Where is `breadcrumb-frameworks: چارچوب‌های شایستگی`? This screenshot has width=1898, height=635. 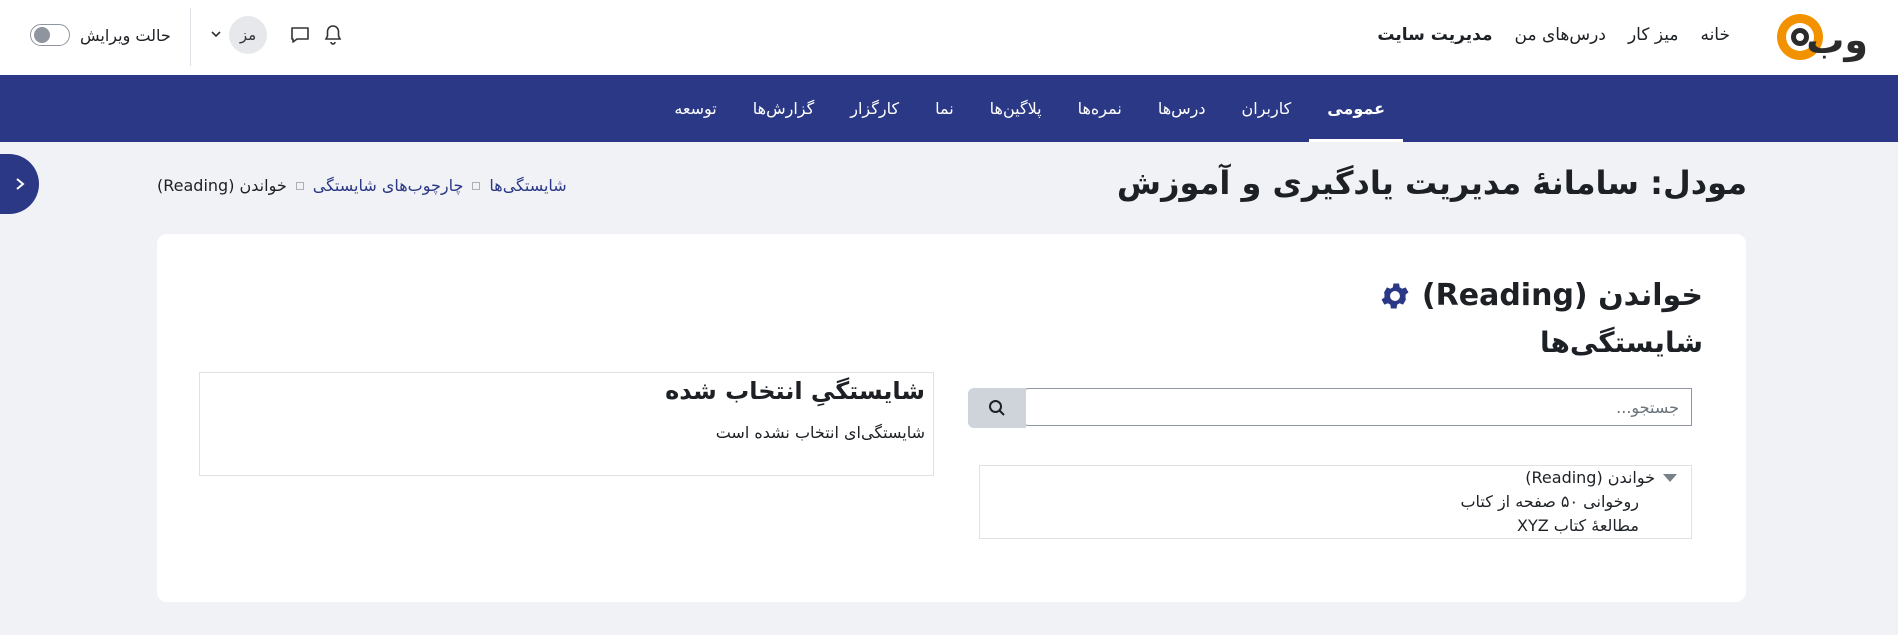 breadcrumb-frameworks: چارچوب‌های شایستگی is located at coordinates (388, 185).